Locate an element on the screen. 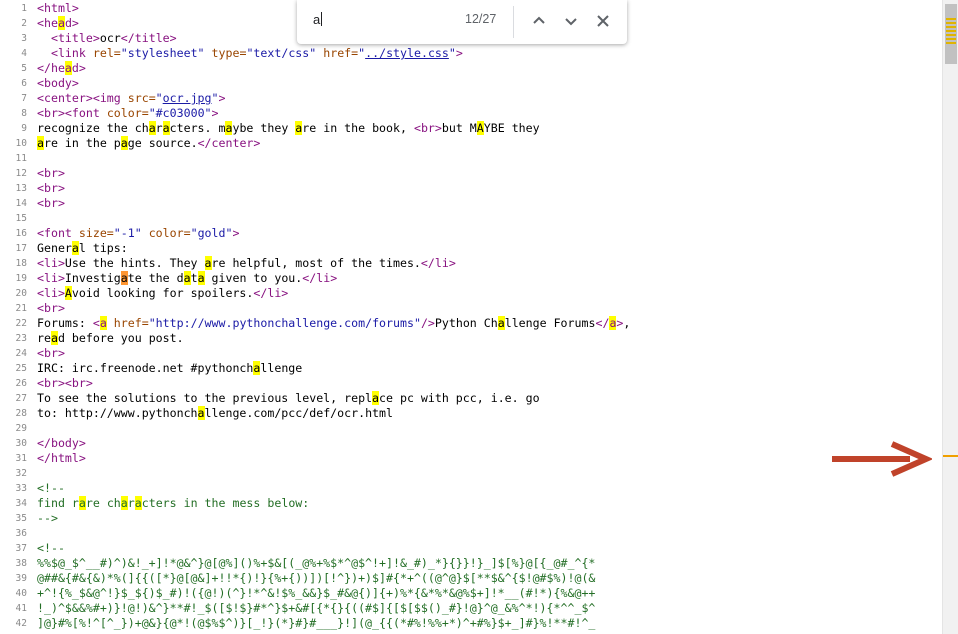 The height and width of the screenshot is (634, 958). line-number: 9 is located at coordinates (24, 128).